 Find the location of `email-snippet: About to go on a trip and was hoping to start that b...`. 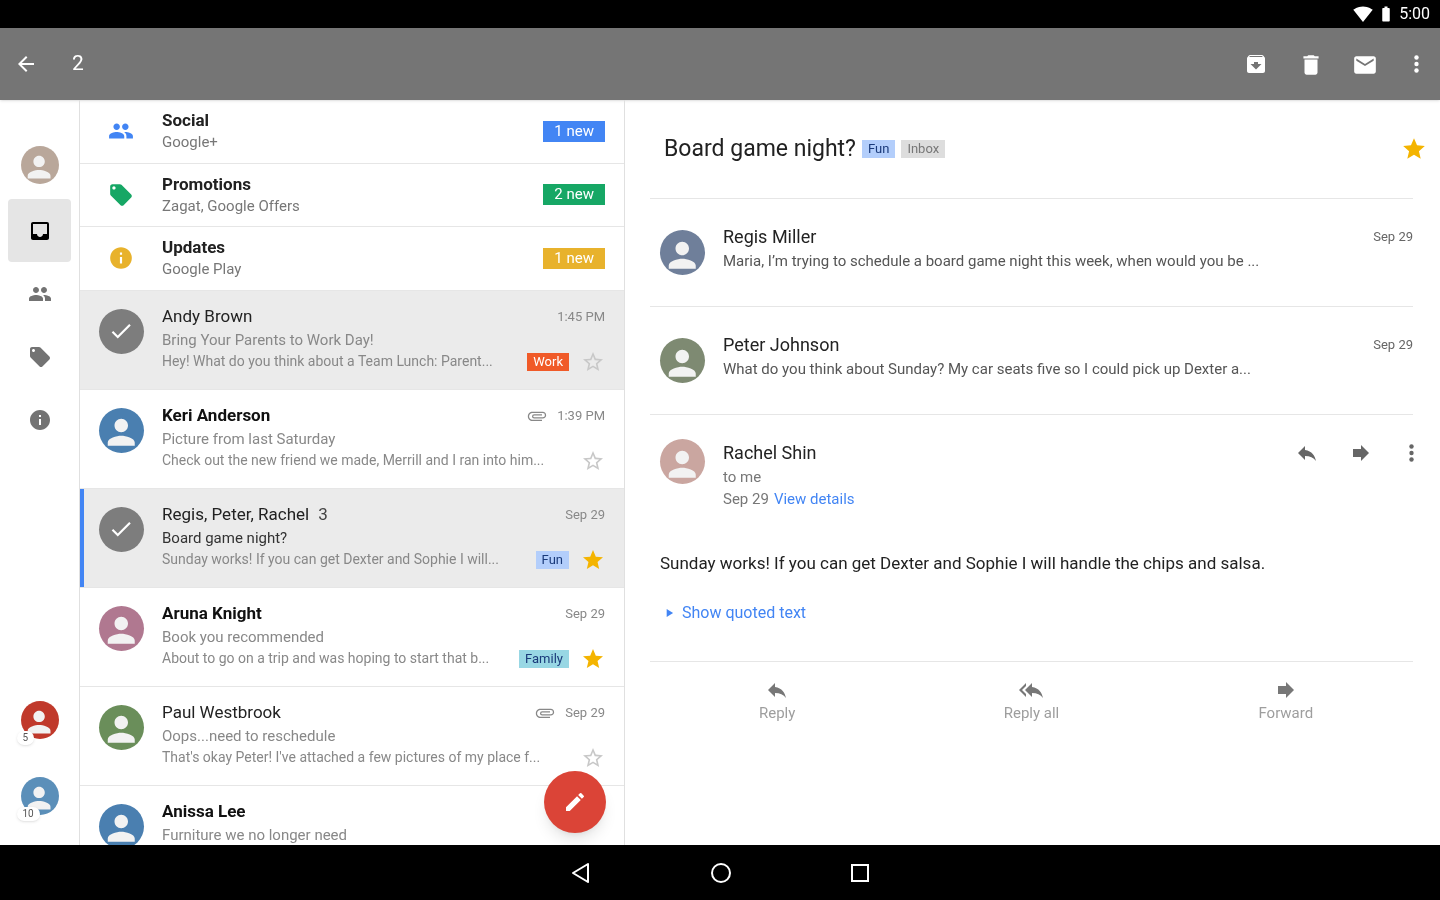

email-snippet: About to go on a trip and was hoping to start that b... is located at coordinates (326, 658).